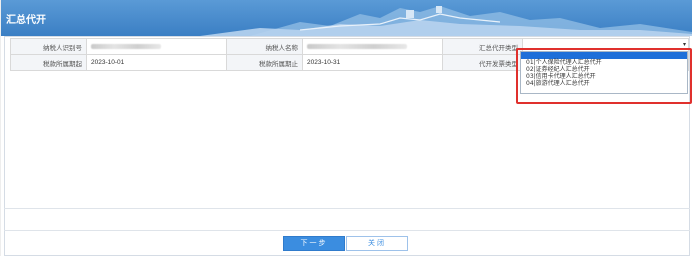 Image resolution: width=692 pixels, height=258 pixels. What do you see at coordinates (48, 62) in the screenshot?
I see `period-start-label: 税款所属期起` at bounding box center [48, 62].